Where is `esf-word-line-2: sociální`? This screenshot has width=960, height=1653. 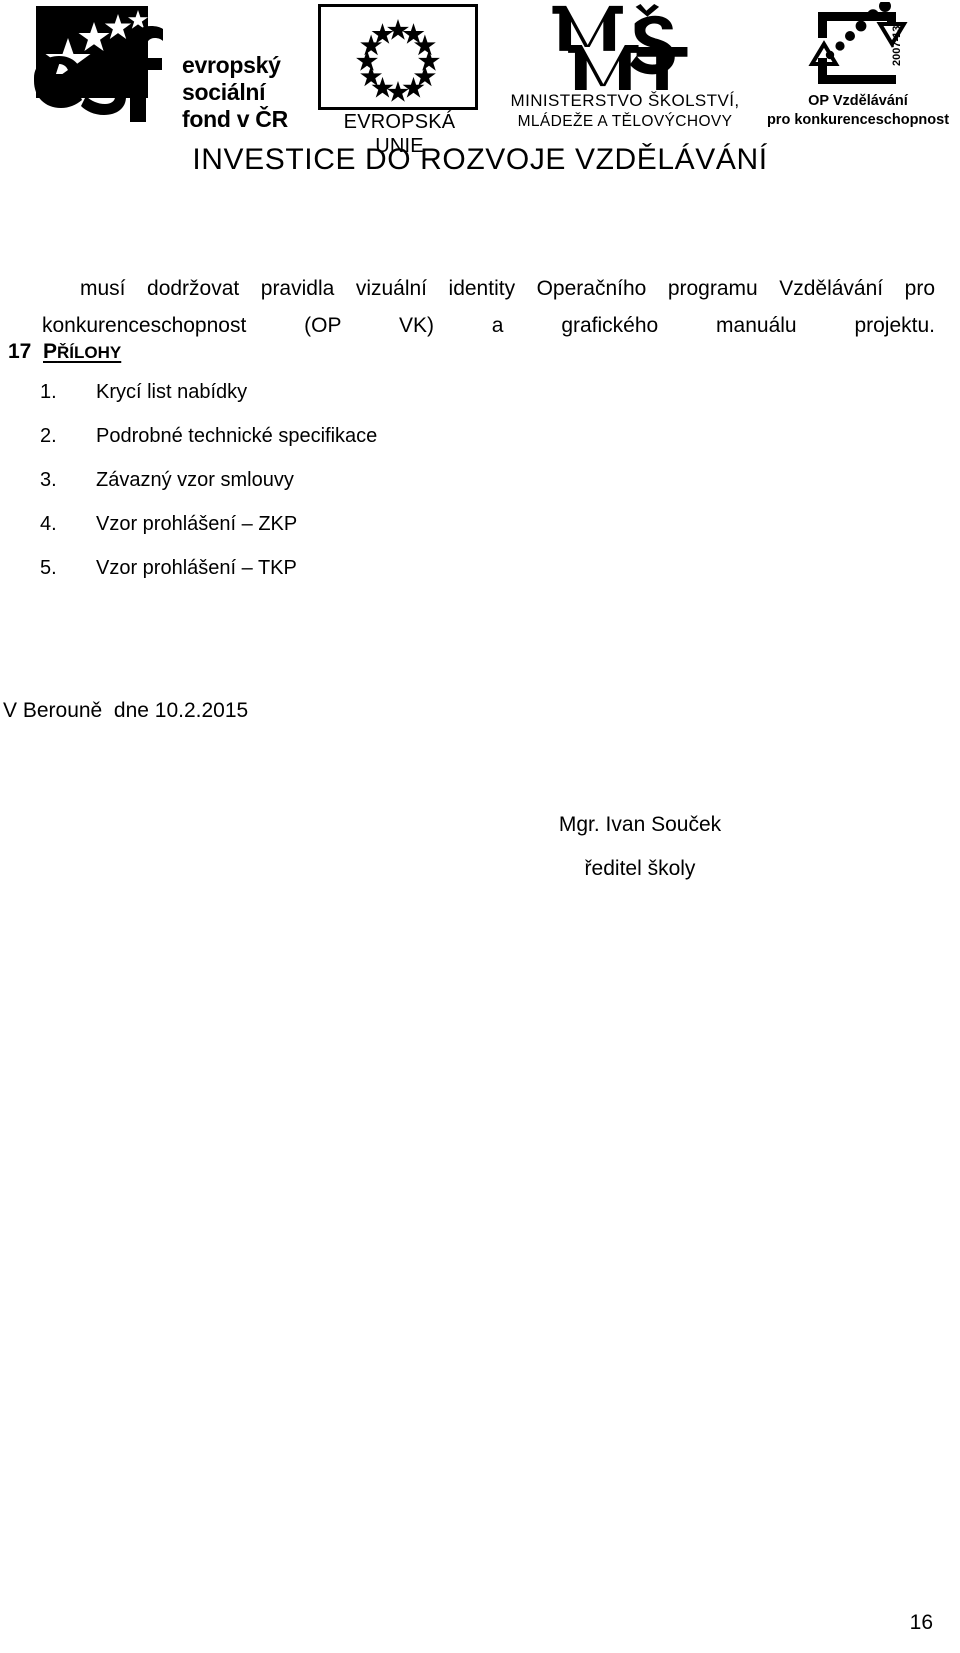
esf-word-line-2: sociální is located at coordinates (224, 92).